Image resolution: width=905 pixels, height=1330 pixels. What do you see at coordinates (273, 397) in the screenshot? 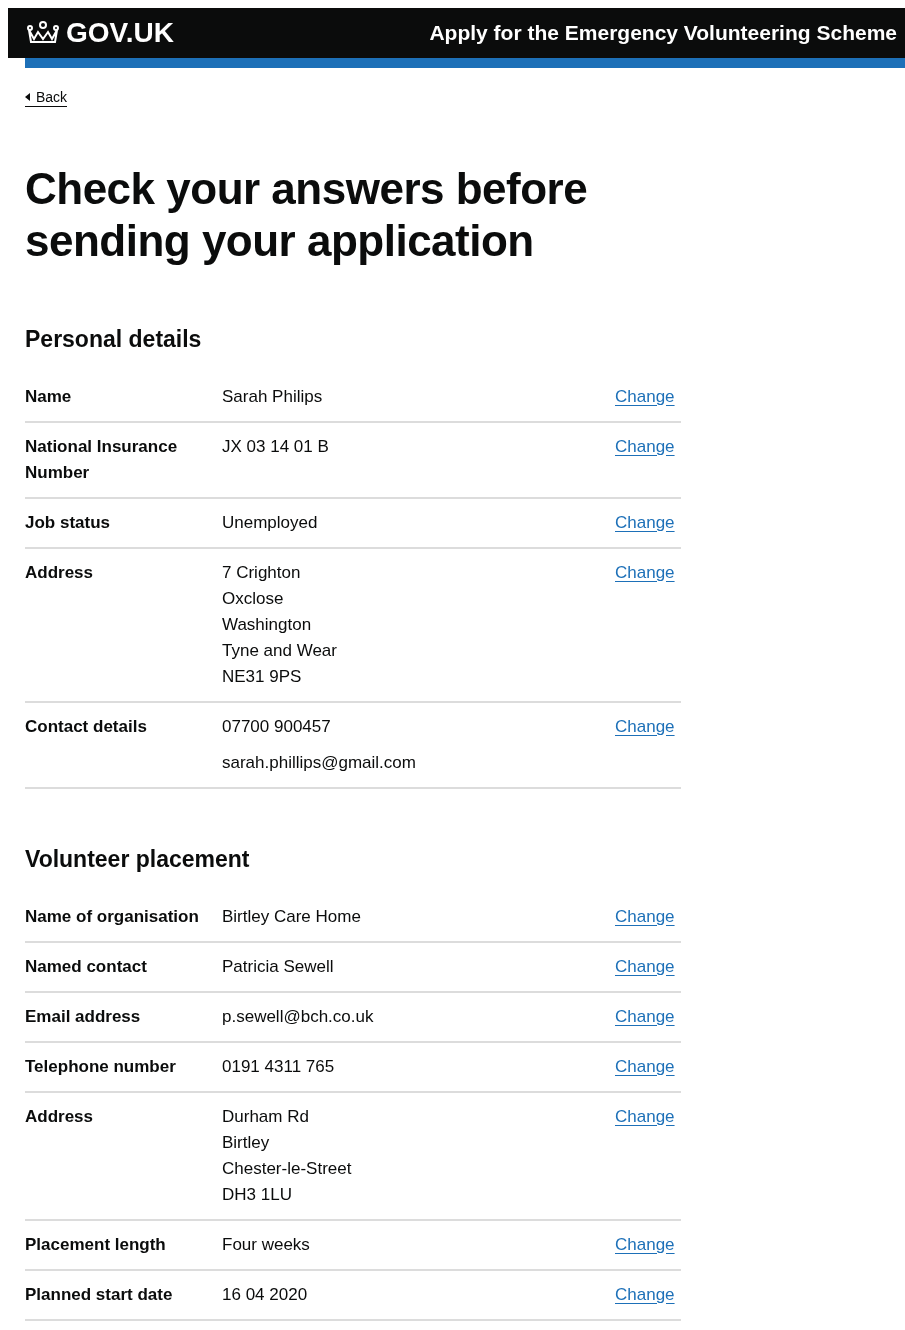
I see `row-value: Sarah Philips` at bounding box center [273, 397].